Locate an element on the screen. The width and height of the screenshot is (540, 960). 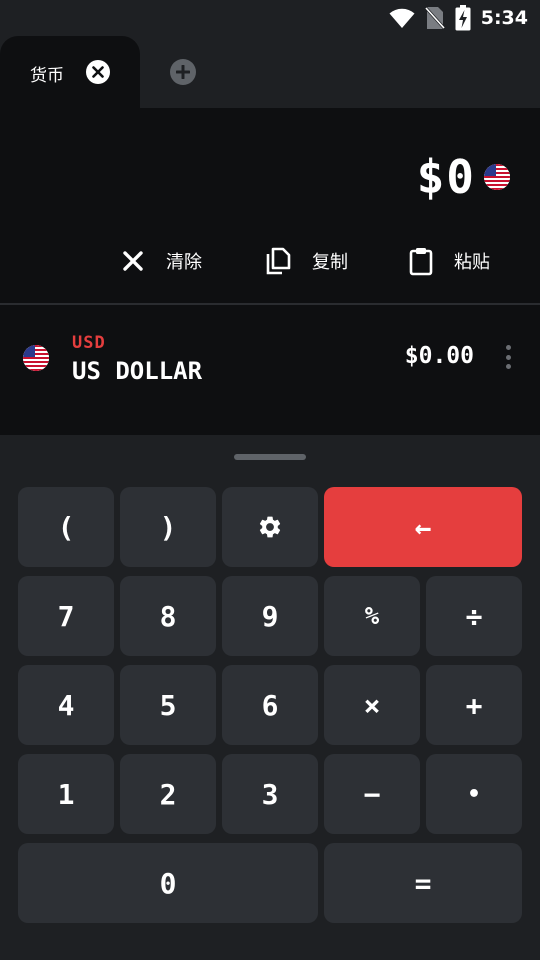
key-9: 9 is located at coordinates (270, 616).